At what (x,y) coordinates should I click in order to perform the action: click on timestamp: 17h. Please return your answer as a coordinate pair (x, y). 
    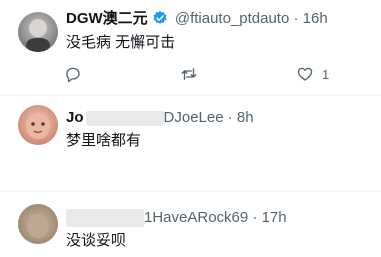
    Looking at the image, I should click on (274, 217).